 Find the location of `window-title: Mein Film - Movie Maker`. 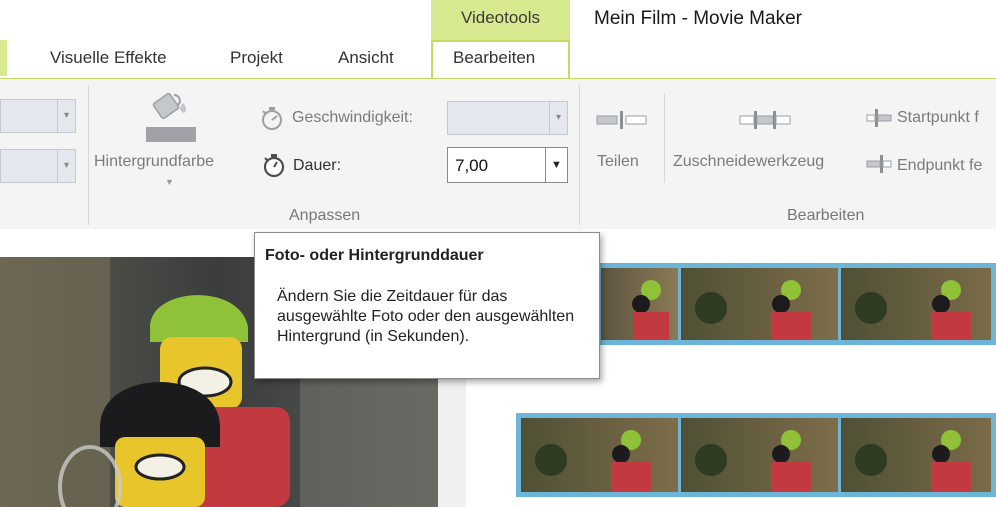

window-title: Mein Film - Movie Maker is located at coordinates (698, 18).